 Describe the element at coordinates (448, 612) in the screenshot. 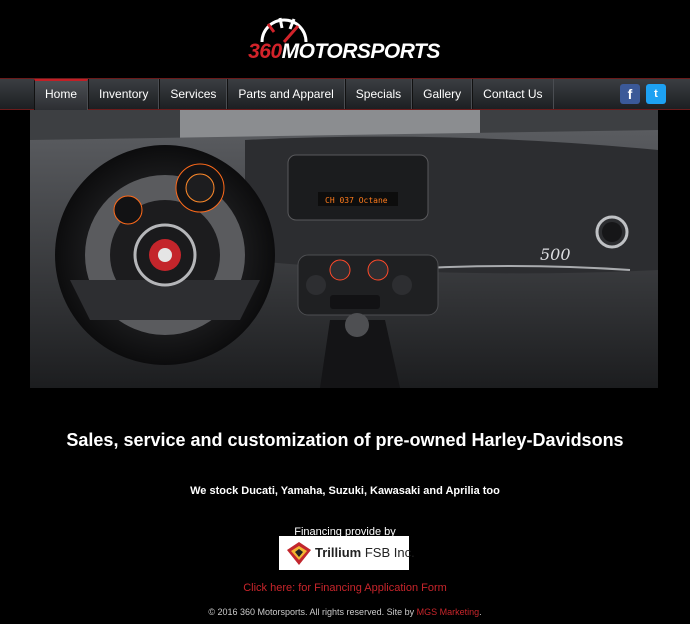

I see `mgs-marketing-link: MGS Marketing` at that location.